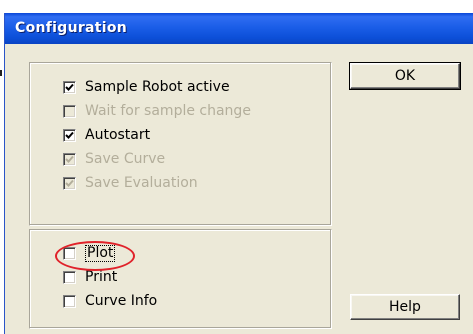 The image size is (473, 334). What do you see at coordinates (95, 256) in the screenshot?
I see `highlight-ellipse` at bounding box center [95, 256].